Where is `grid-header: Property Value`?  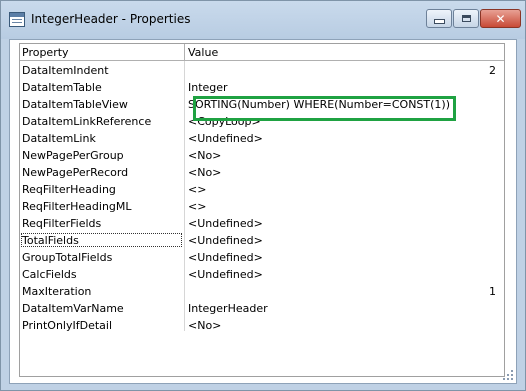
grid-header: Property Value is located at coordinates (262, 52).